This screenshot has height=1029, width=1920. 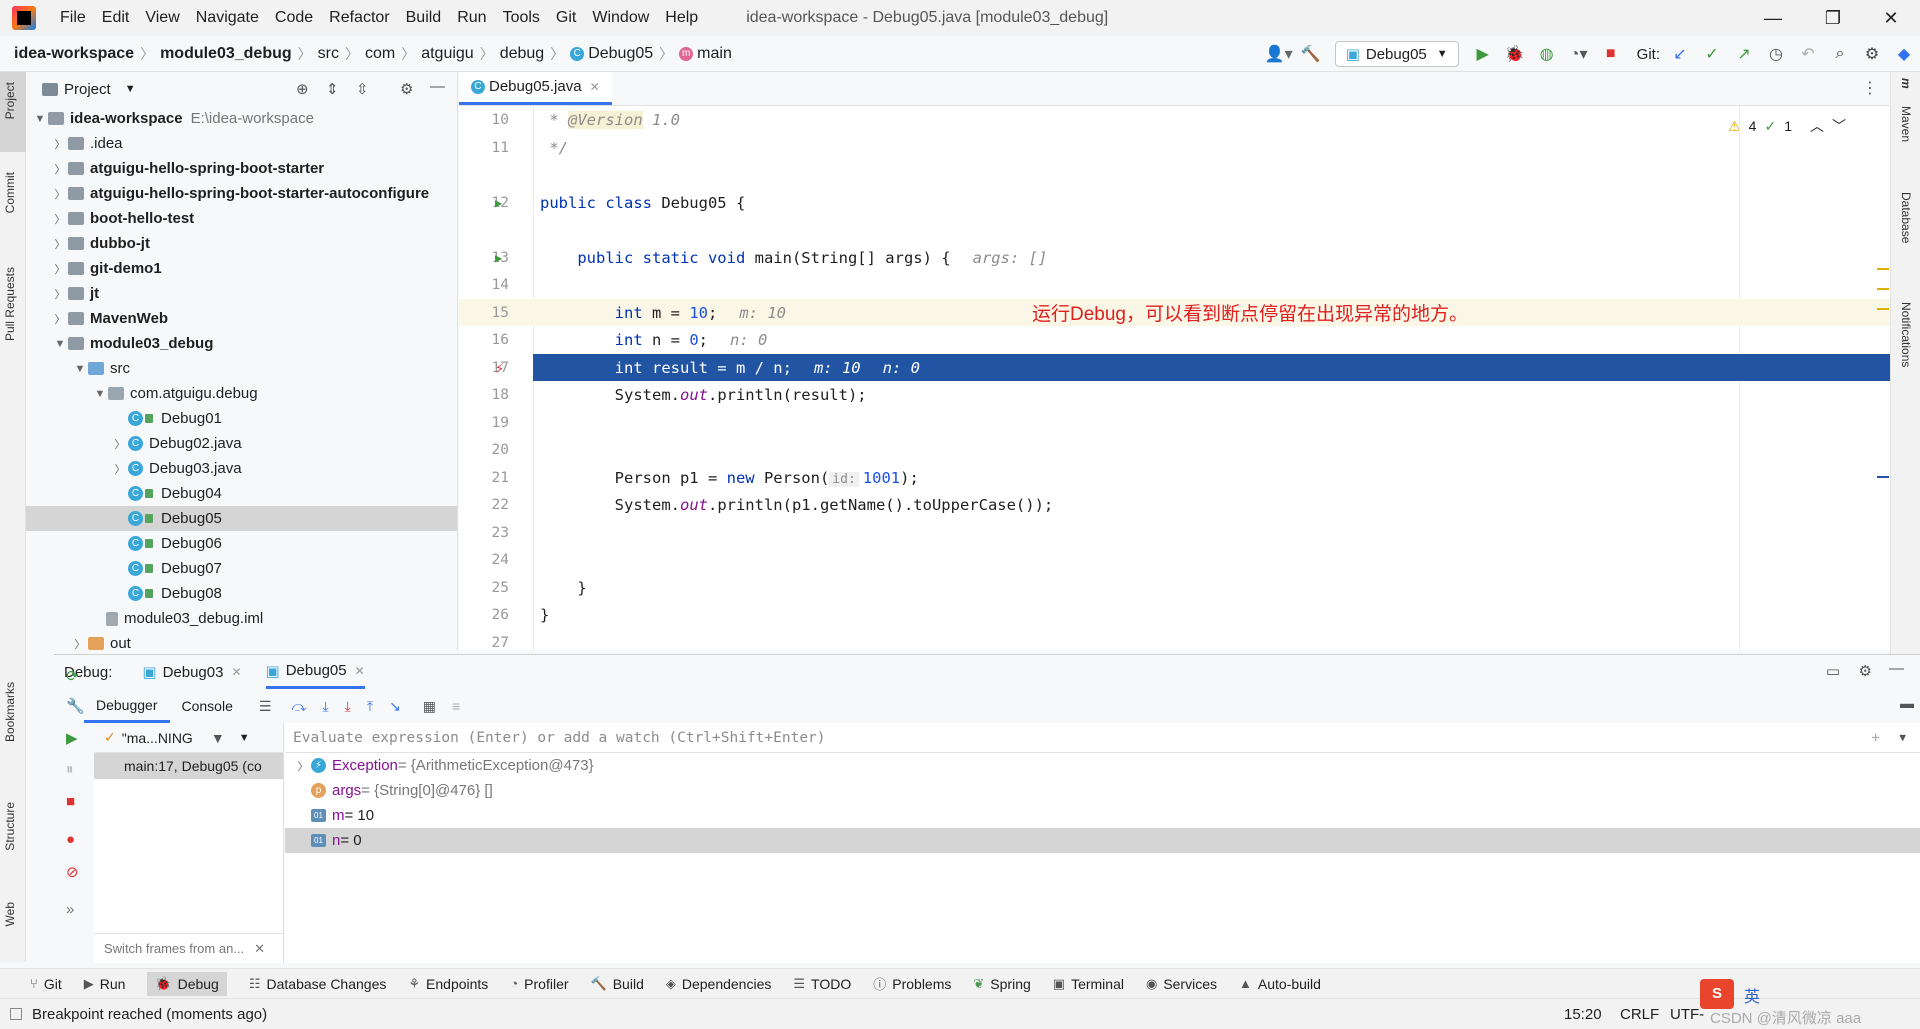 What do you see at coordinates (10, 826) in the screenshot?
I see `structure-tool-tab: Structure` at bounding box center [10, 826].